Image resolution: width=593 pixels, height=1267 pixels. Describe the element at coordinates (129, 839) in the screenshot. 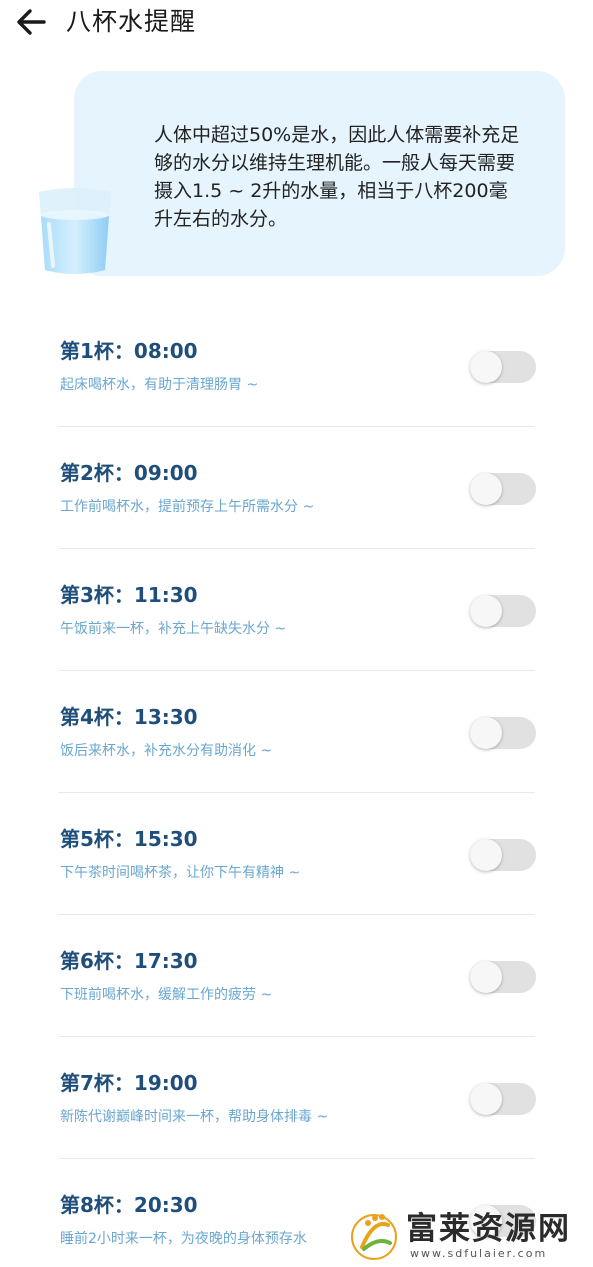

I see `cup-title: 第5杯：15:30` at that location.